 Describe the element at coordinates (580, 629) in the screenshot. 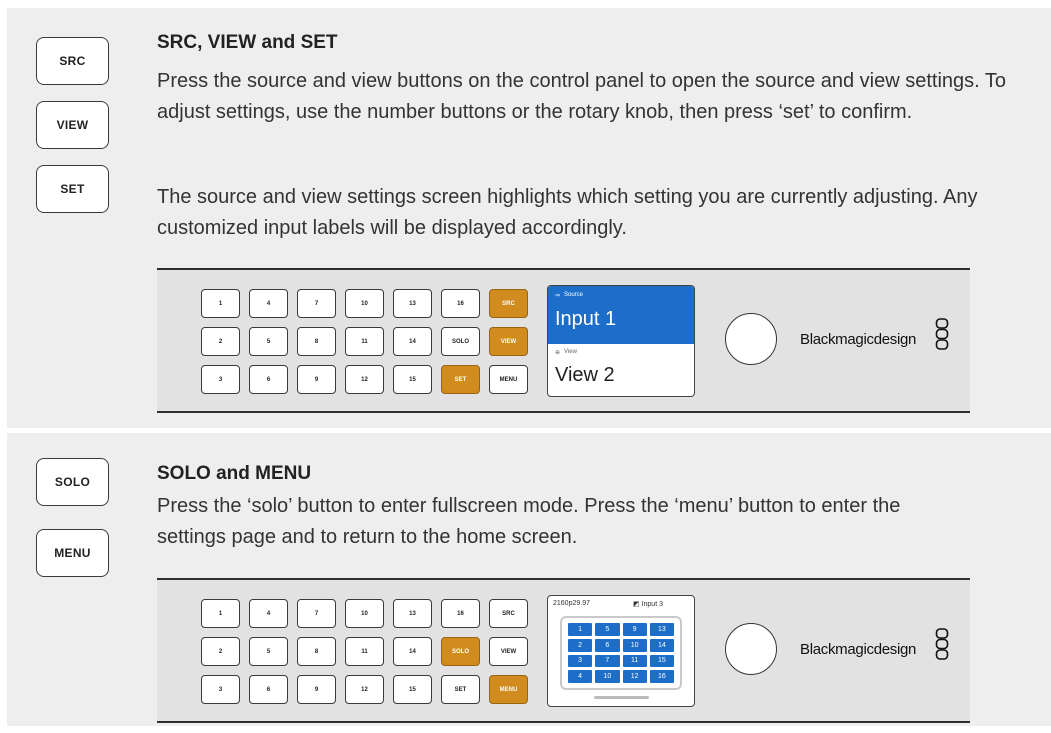

I see `multiview-tile: 1` at that location.